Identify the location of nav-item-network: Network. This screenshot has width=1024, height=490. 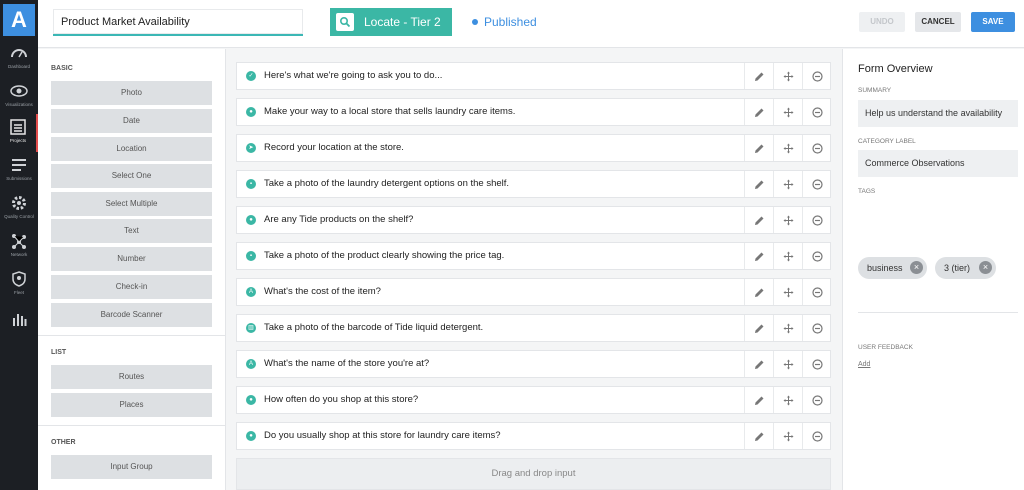
(19, 247).